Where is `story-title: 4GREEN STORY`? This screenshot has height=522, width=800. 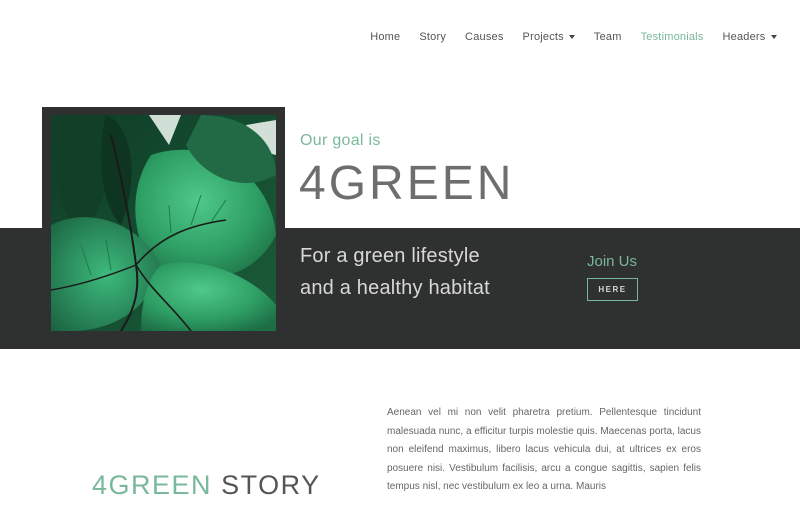
story-title: 4GREEN STORY is located at coordinates (206, 485).